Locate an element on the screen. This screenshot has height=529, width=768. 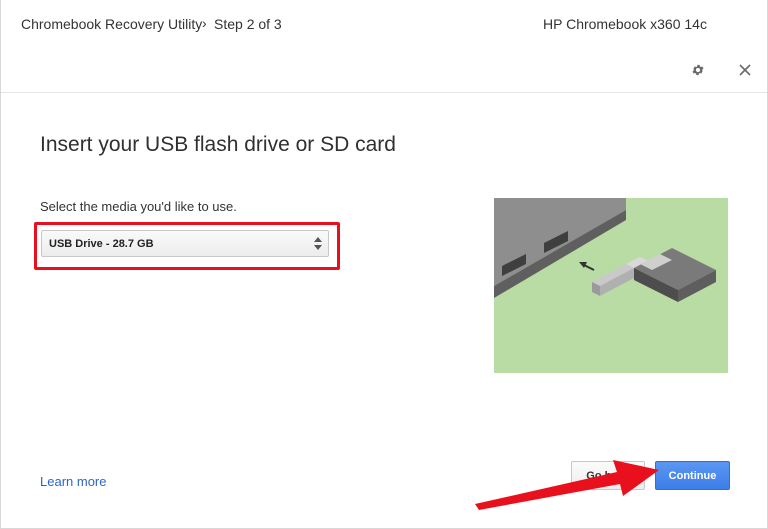
continue-button: Continue is located at coordinates (692, 475).